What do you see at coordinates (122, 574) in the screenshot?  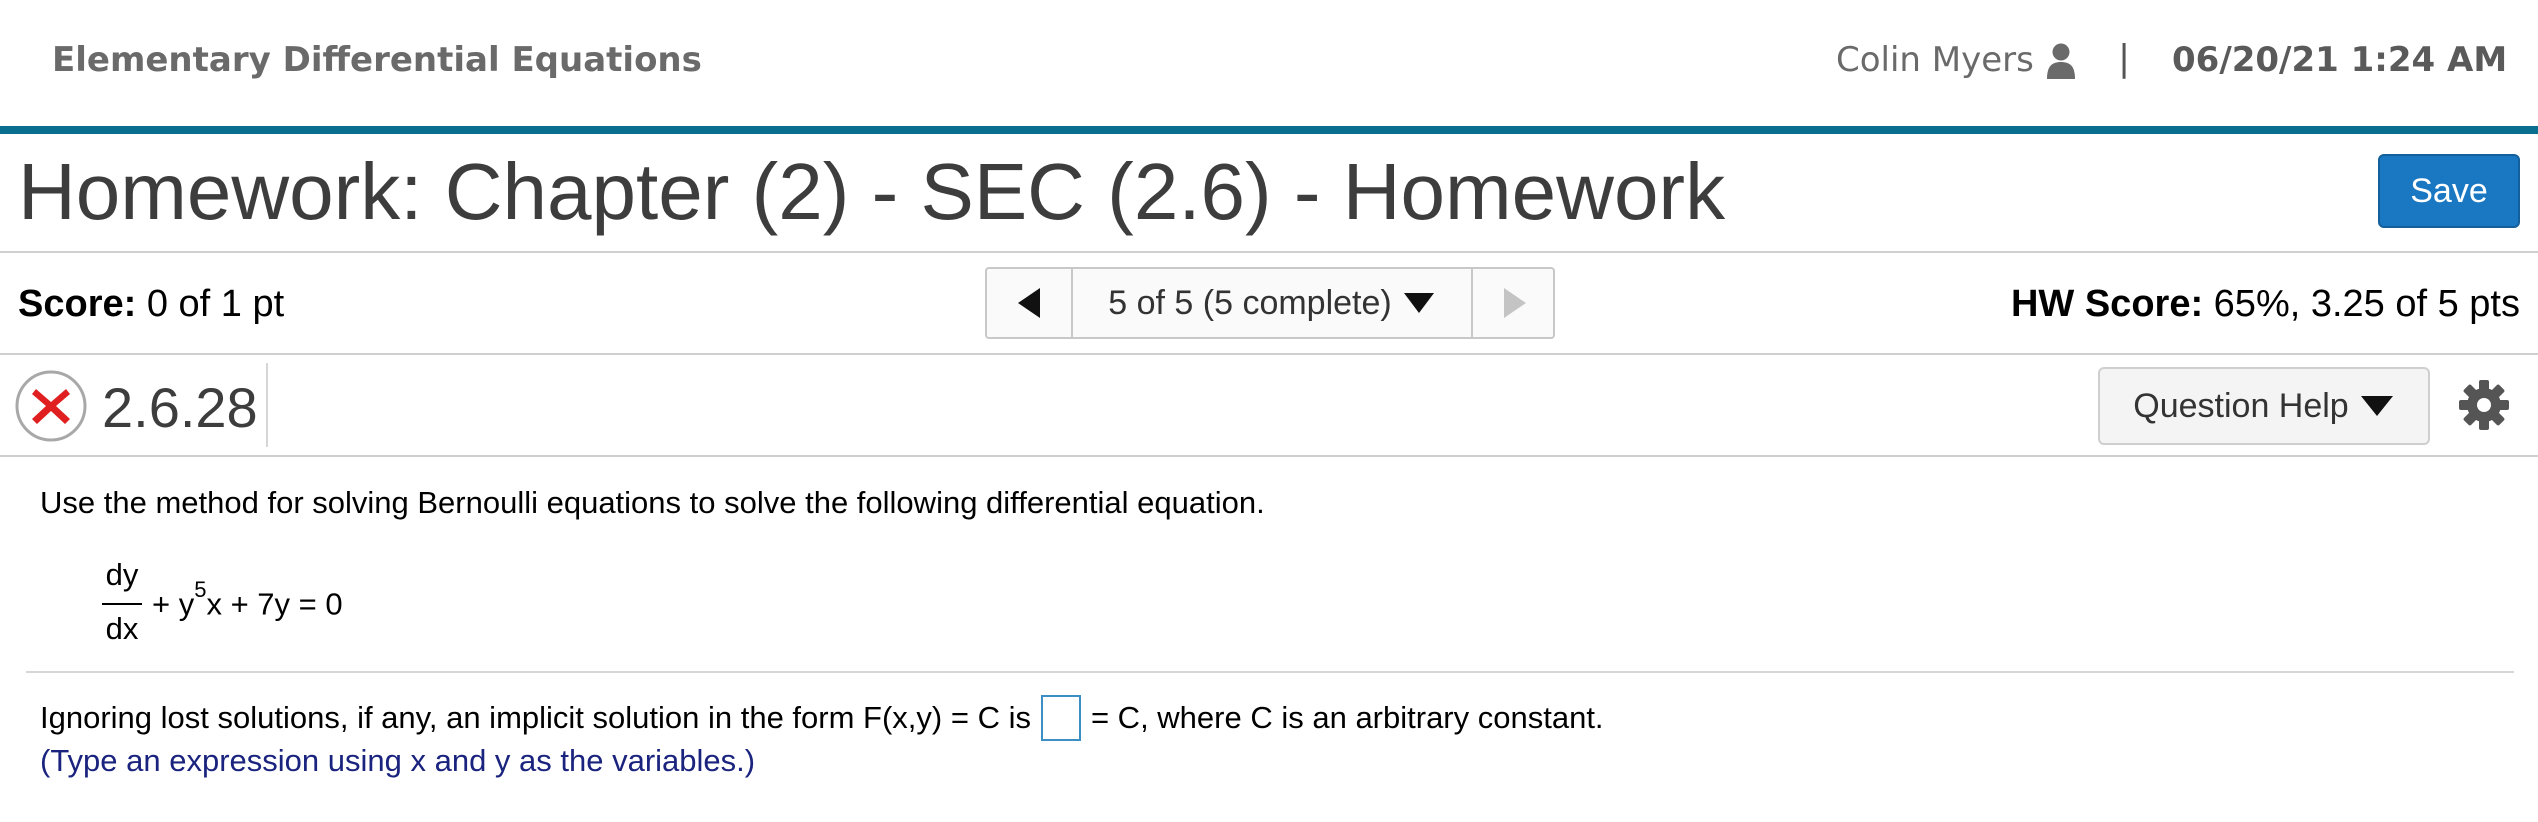 I see `fraction-numerator: dy` at bounding box center [122, 574].